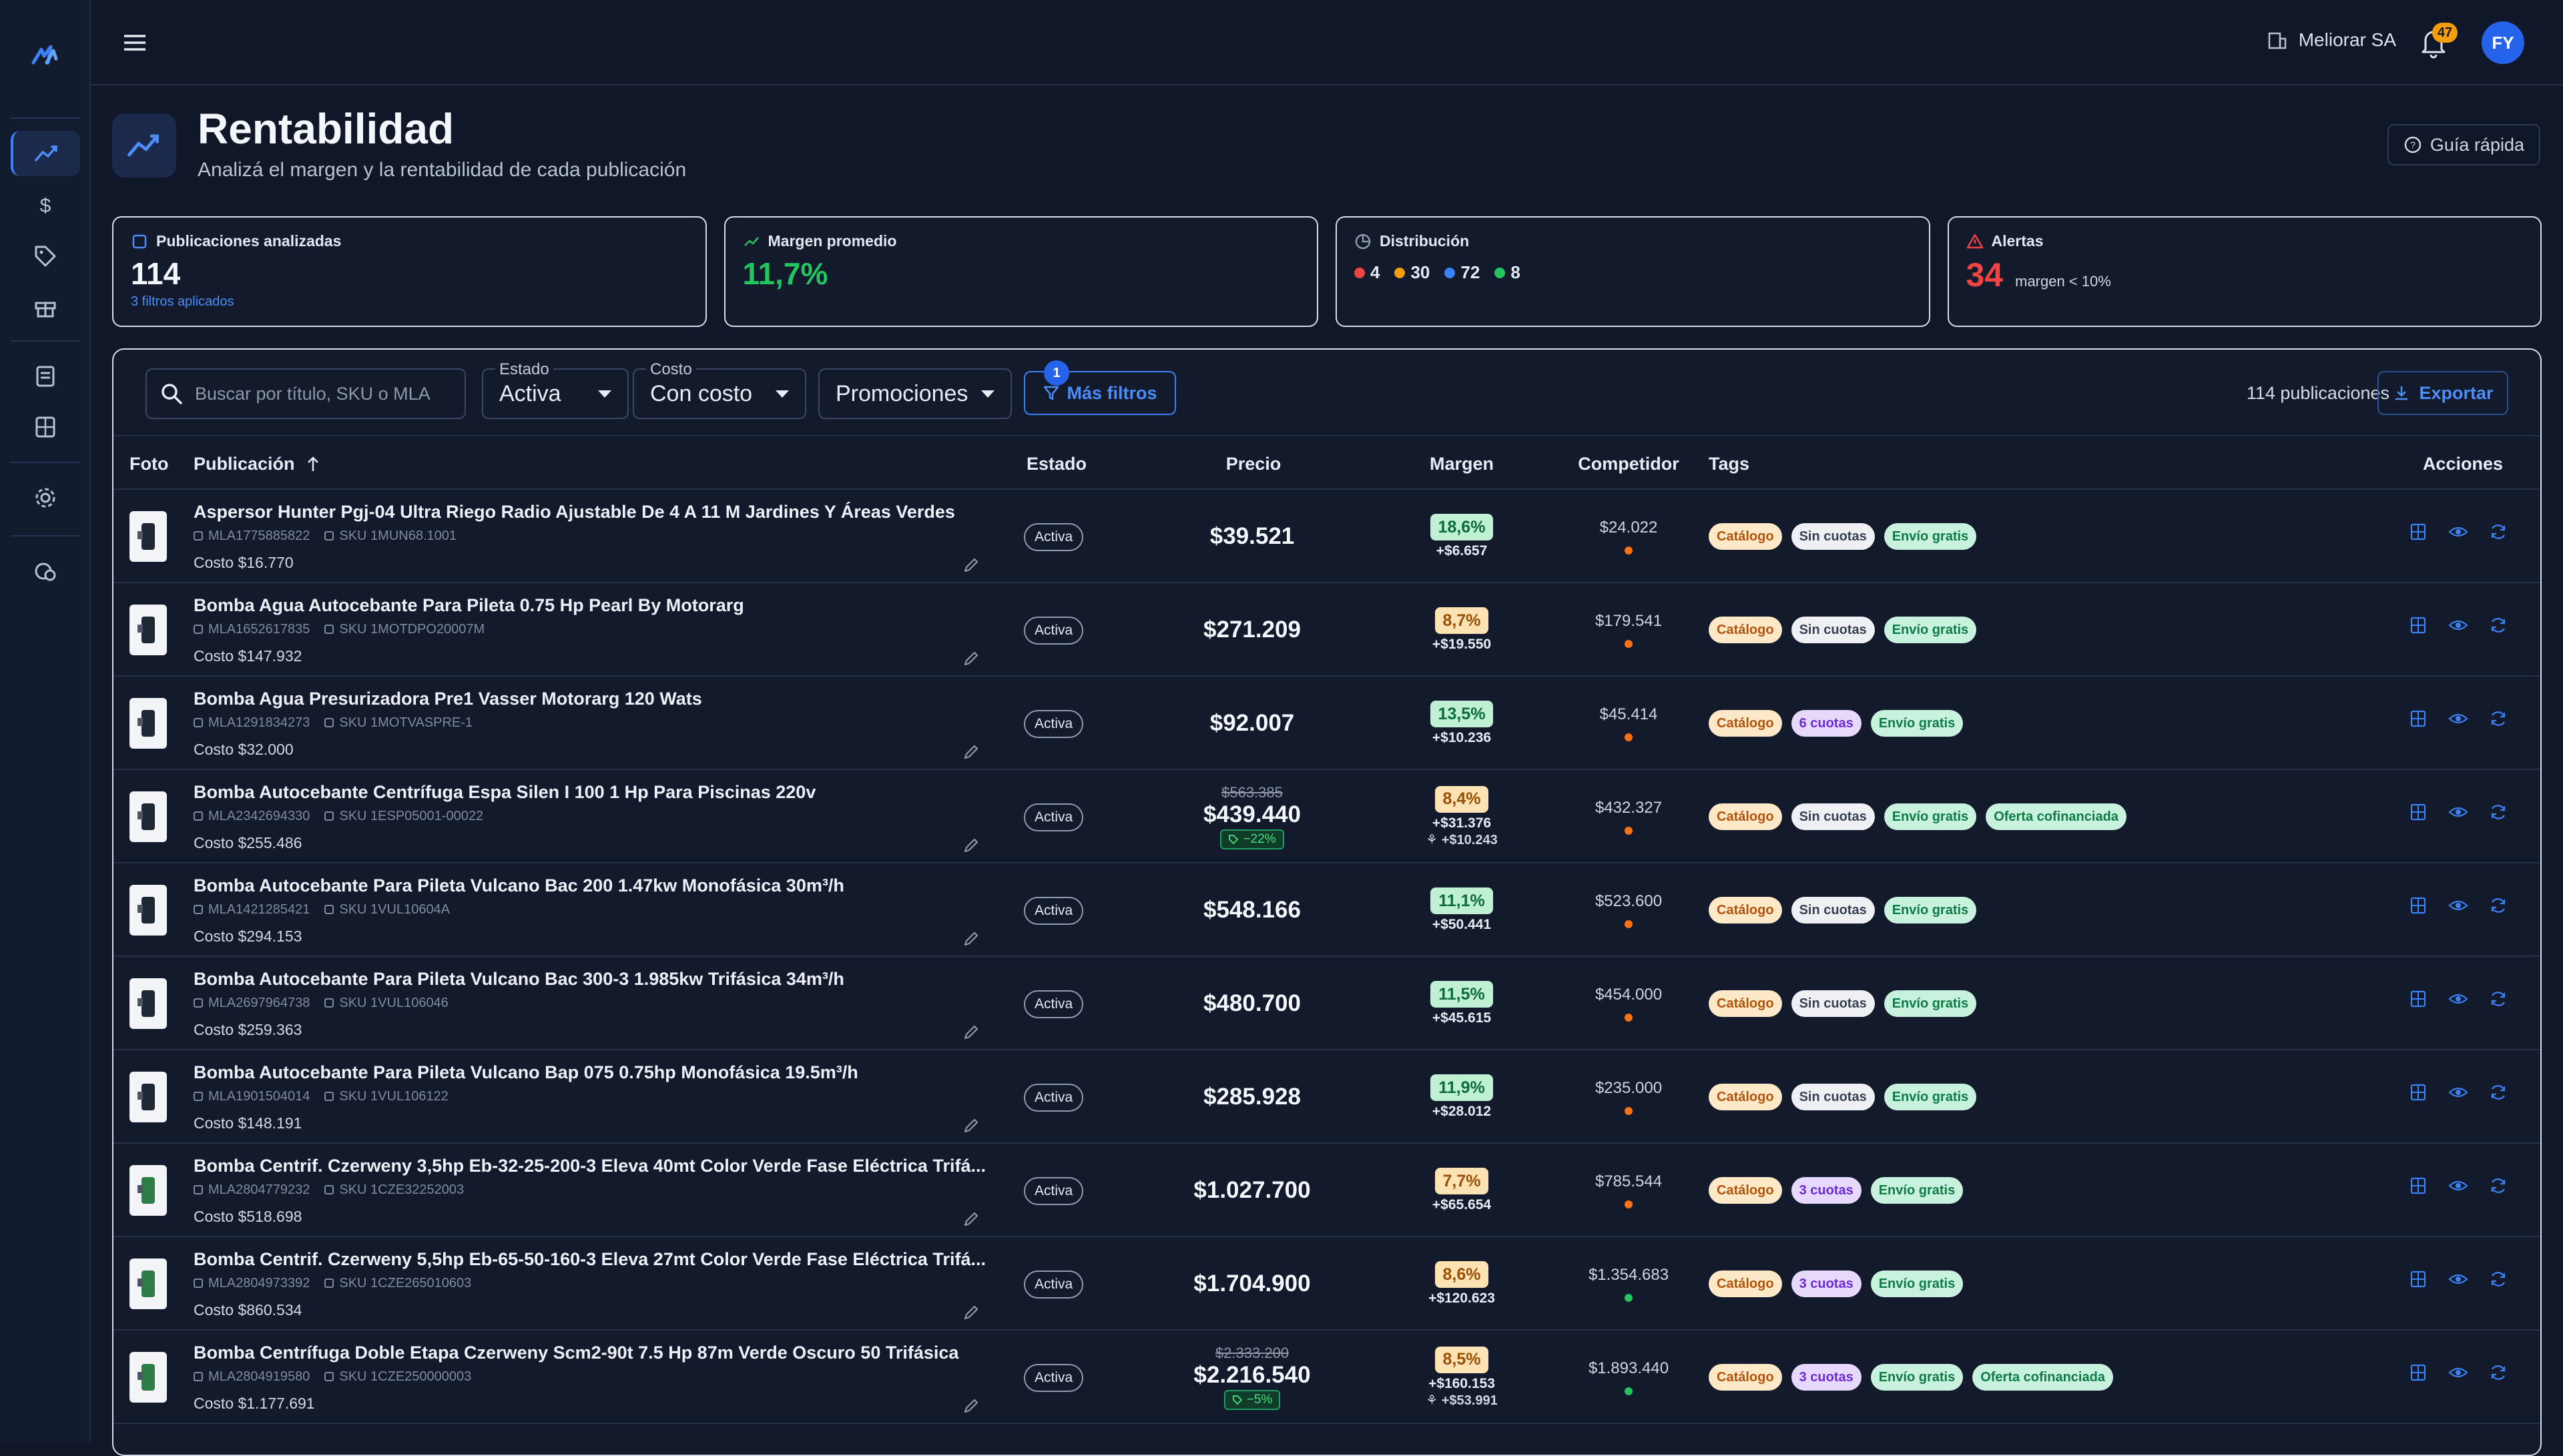  I want to click on product-sku: SKU 1CZE265010603, so click(397, 1283).